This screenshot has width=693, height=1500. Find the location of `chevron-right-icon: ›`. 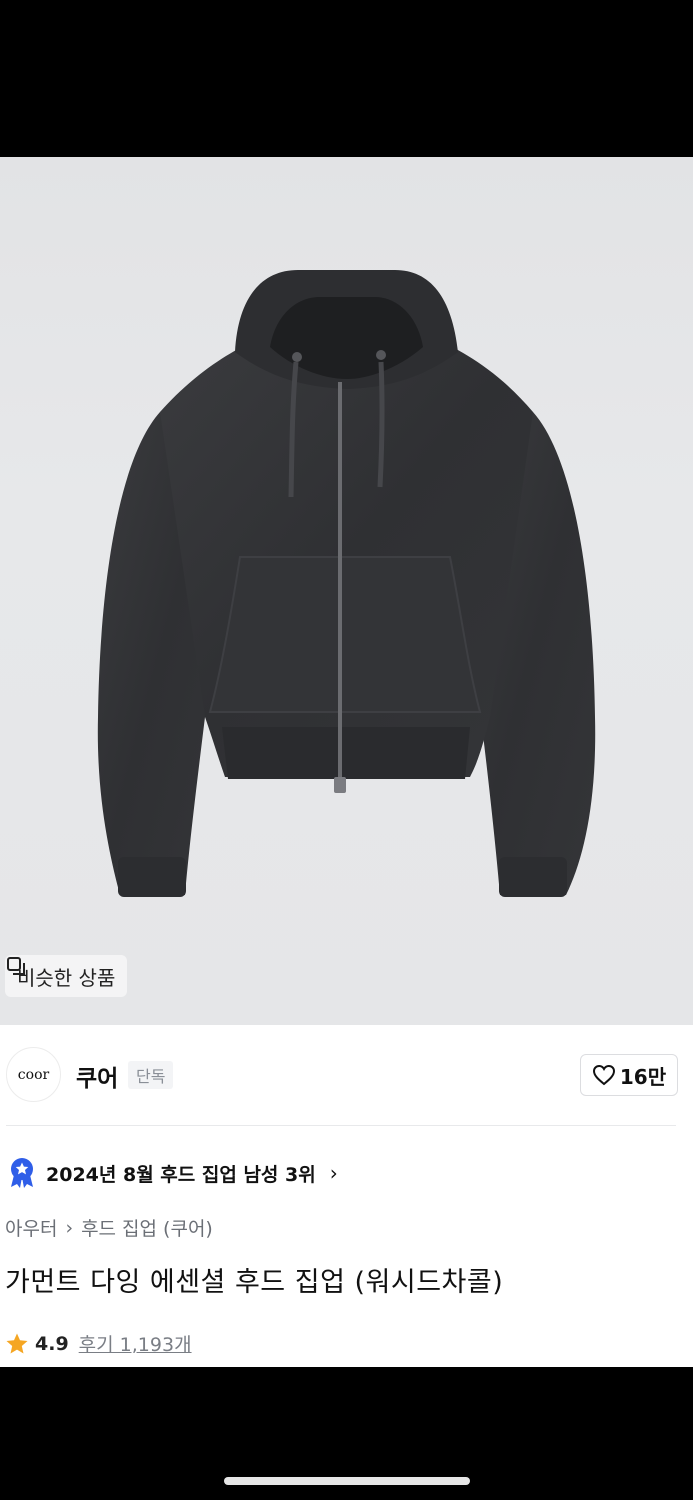

chevron-right-icon: › is located at coordinates (333, 1173).